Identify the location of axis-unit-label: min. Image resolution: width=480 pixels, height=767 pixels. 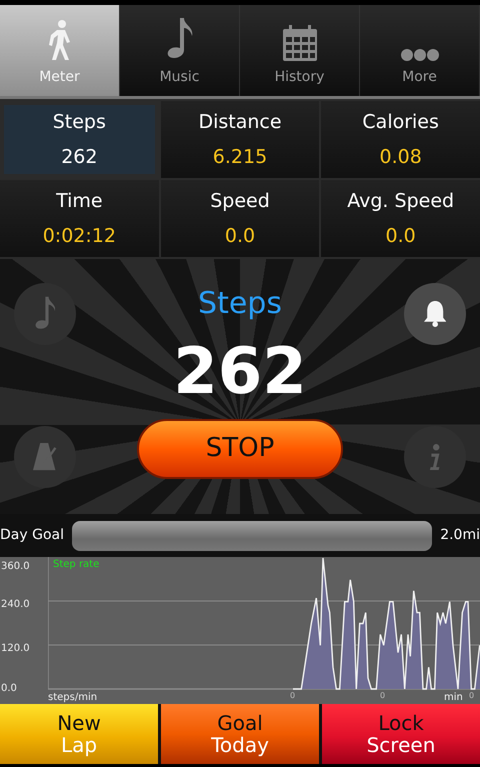
(453, 698).